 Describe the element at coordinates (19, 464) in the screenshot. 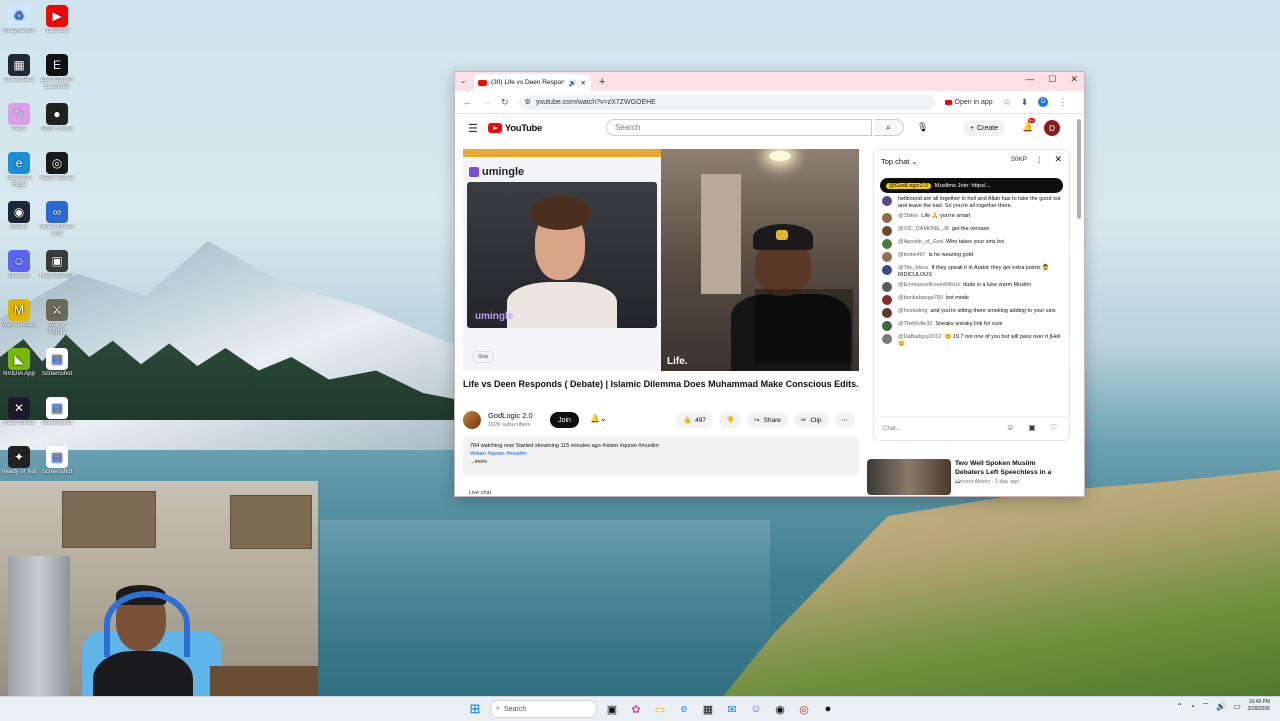

I see `desktop-icon: ✦ Ready or Not` at that location.